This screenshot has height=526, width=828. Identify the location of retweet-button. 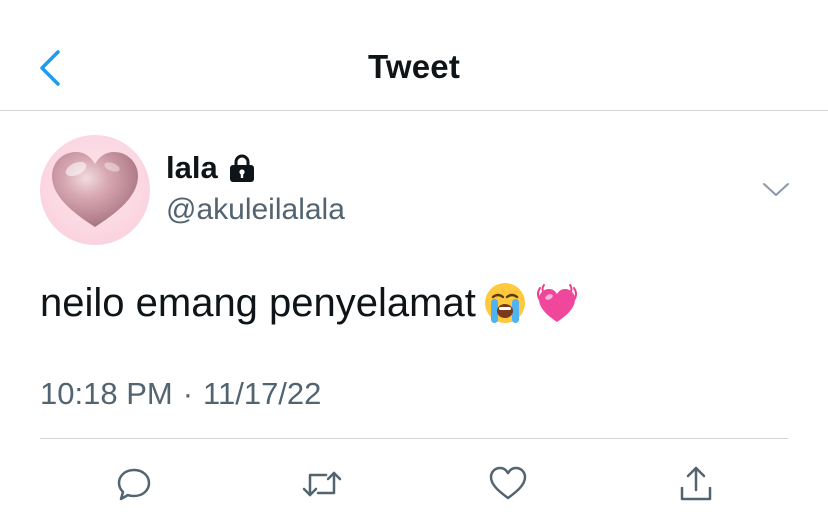
(322, 484).